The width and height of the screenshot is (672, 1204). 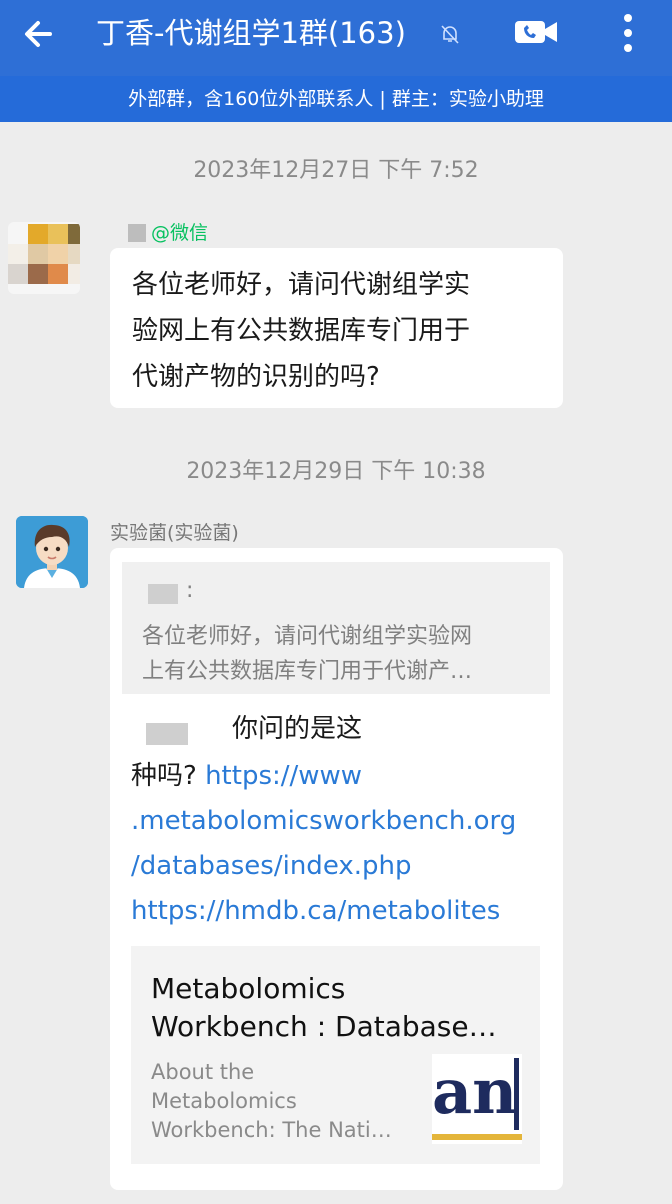 What do you see at coordinates (40, 34) in the screenshot?
I see `back-arrow-icon` at bounding box center [40, 34].